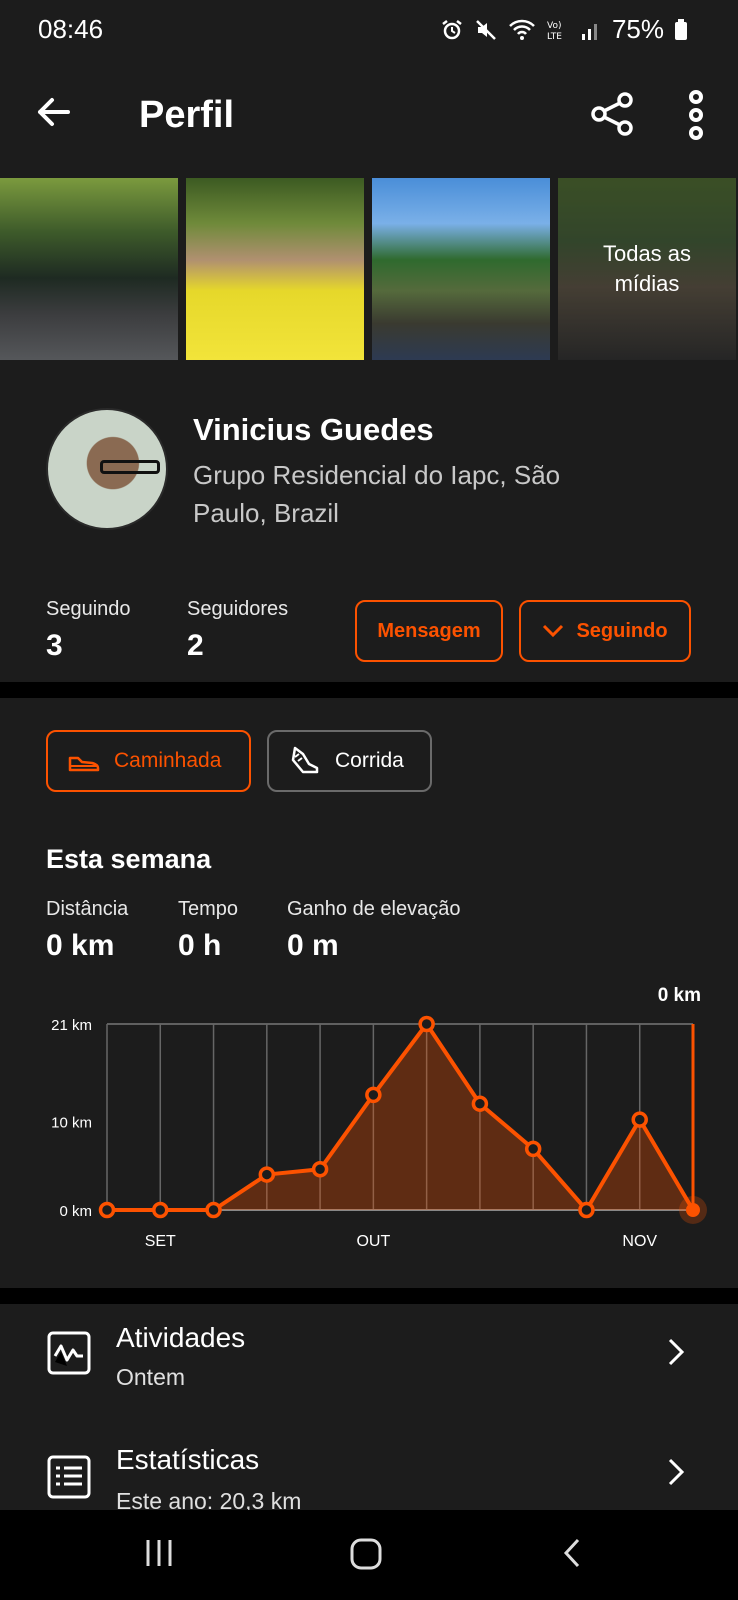  What do you see at coordinates (129, 859) in the screenshot?
I see `week-title: Esta semana` at bounding box center [129, 859].